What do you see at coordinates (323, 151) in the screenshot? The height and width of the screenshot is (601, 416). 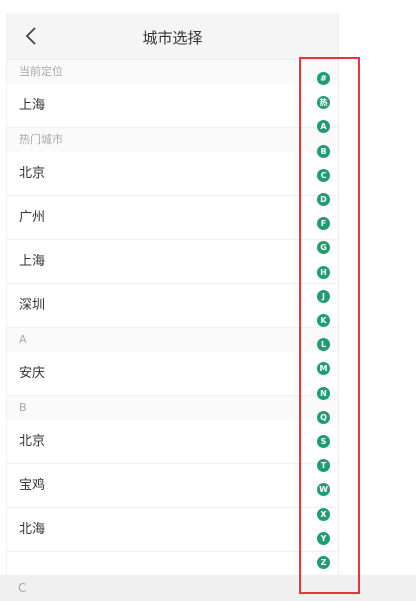 I see `index-letter: B` at bounding box center [323, 151].